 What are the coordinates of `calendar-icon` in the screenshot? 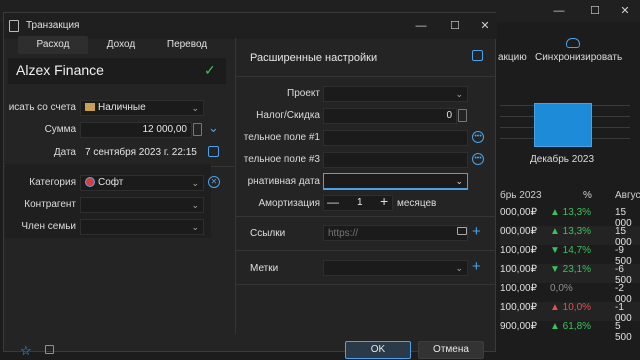 It's located at (213, 151).